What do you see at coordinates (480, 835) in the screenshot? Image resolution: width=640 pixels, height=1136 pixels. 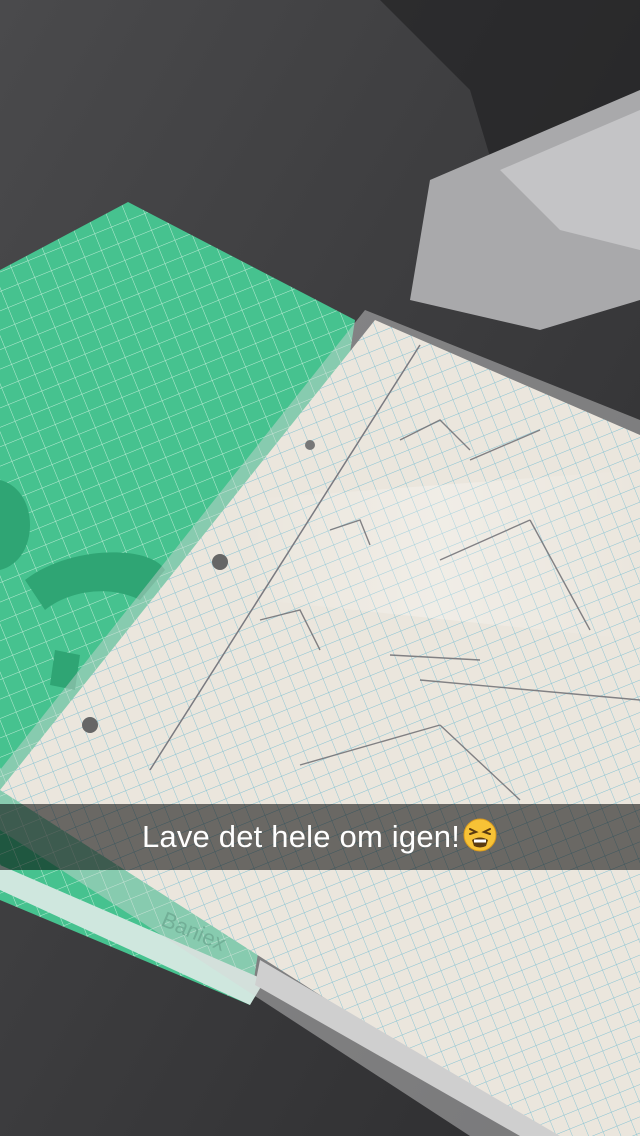 I see `tired-face-emoji-icon` at bounding box center [480, 835].